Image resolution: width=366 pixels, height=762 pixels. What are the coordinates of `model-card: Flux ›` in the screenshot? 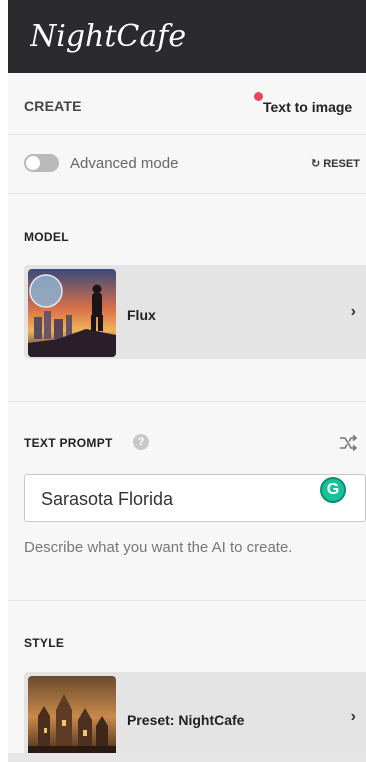 It's located at (195, 312).